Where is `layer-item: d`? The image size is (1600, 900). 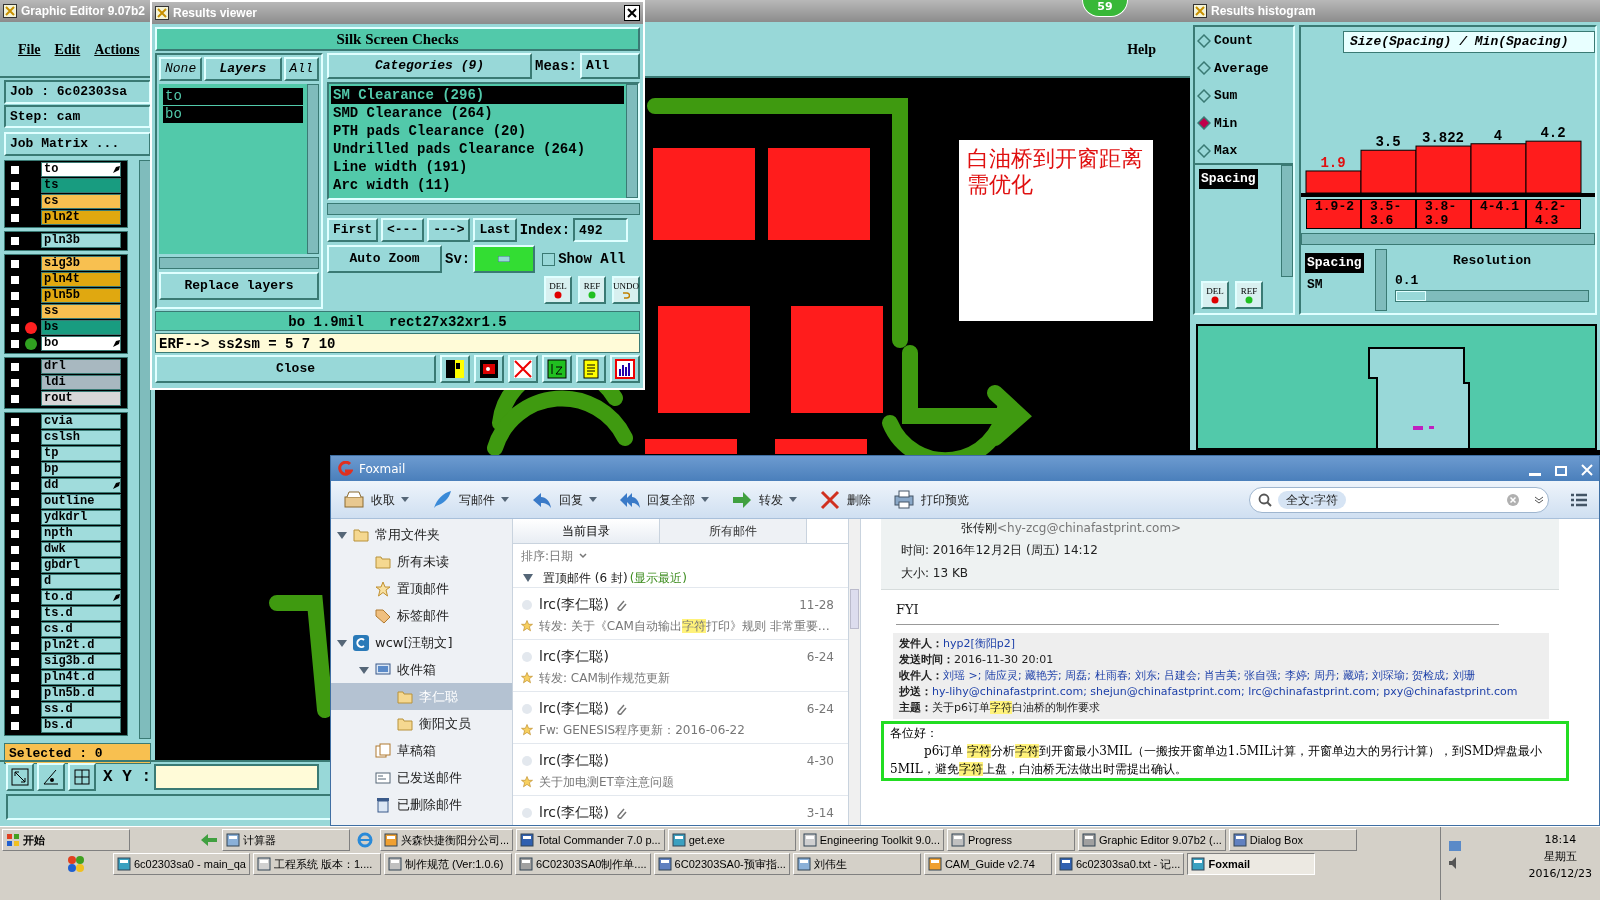
layer-item: d is located at coordinates (81, 581).